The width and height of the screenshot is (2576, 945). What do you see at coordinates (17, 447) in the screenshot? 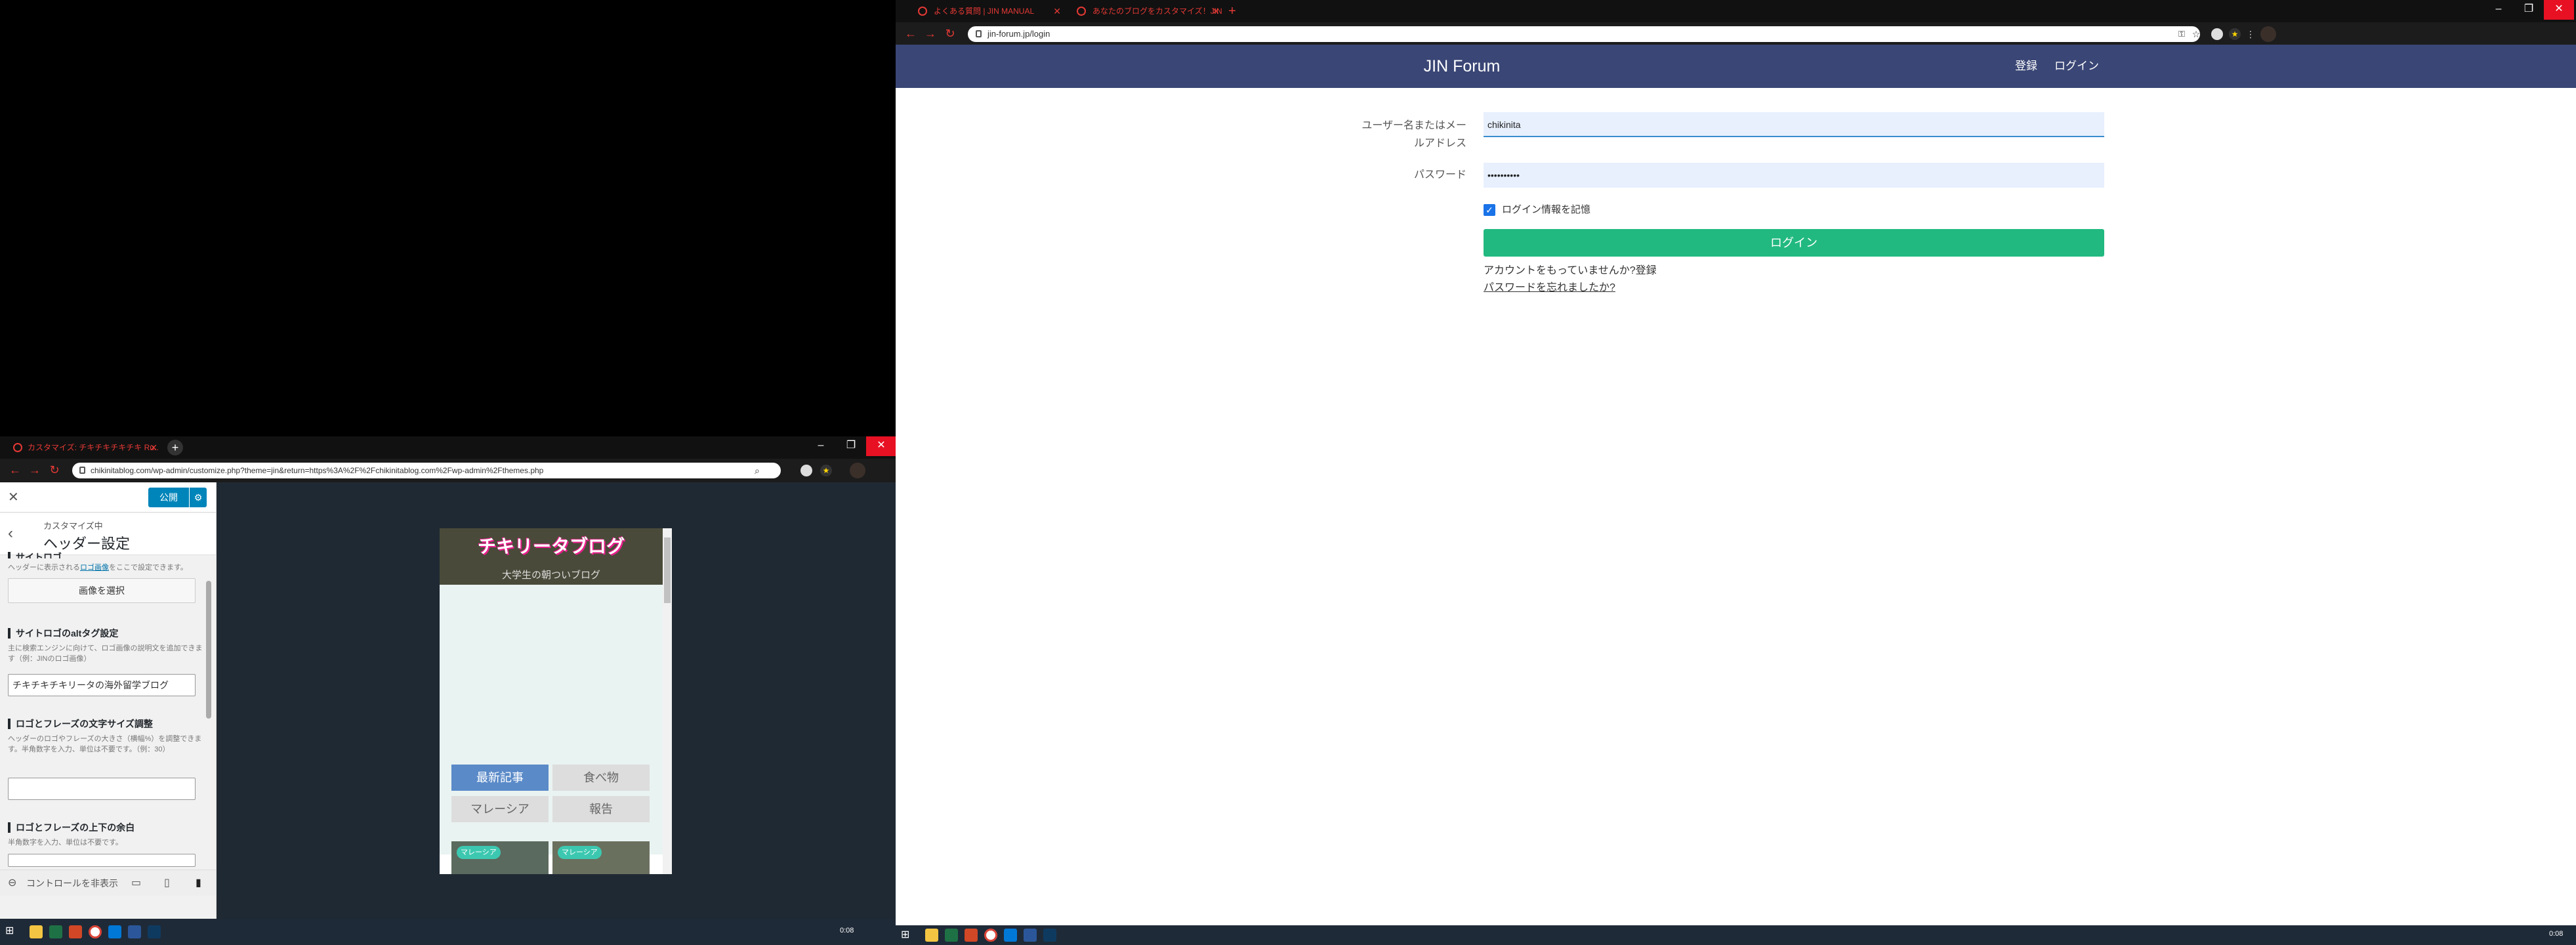
I see `wordpress-icon` at bounding box center [17, 447].